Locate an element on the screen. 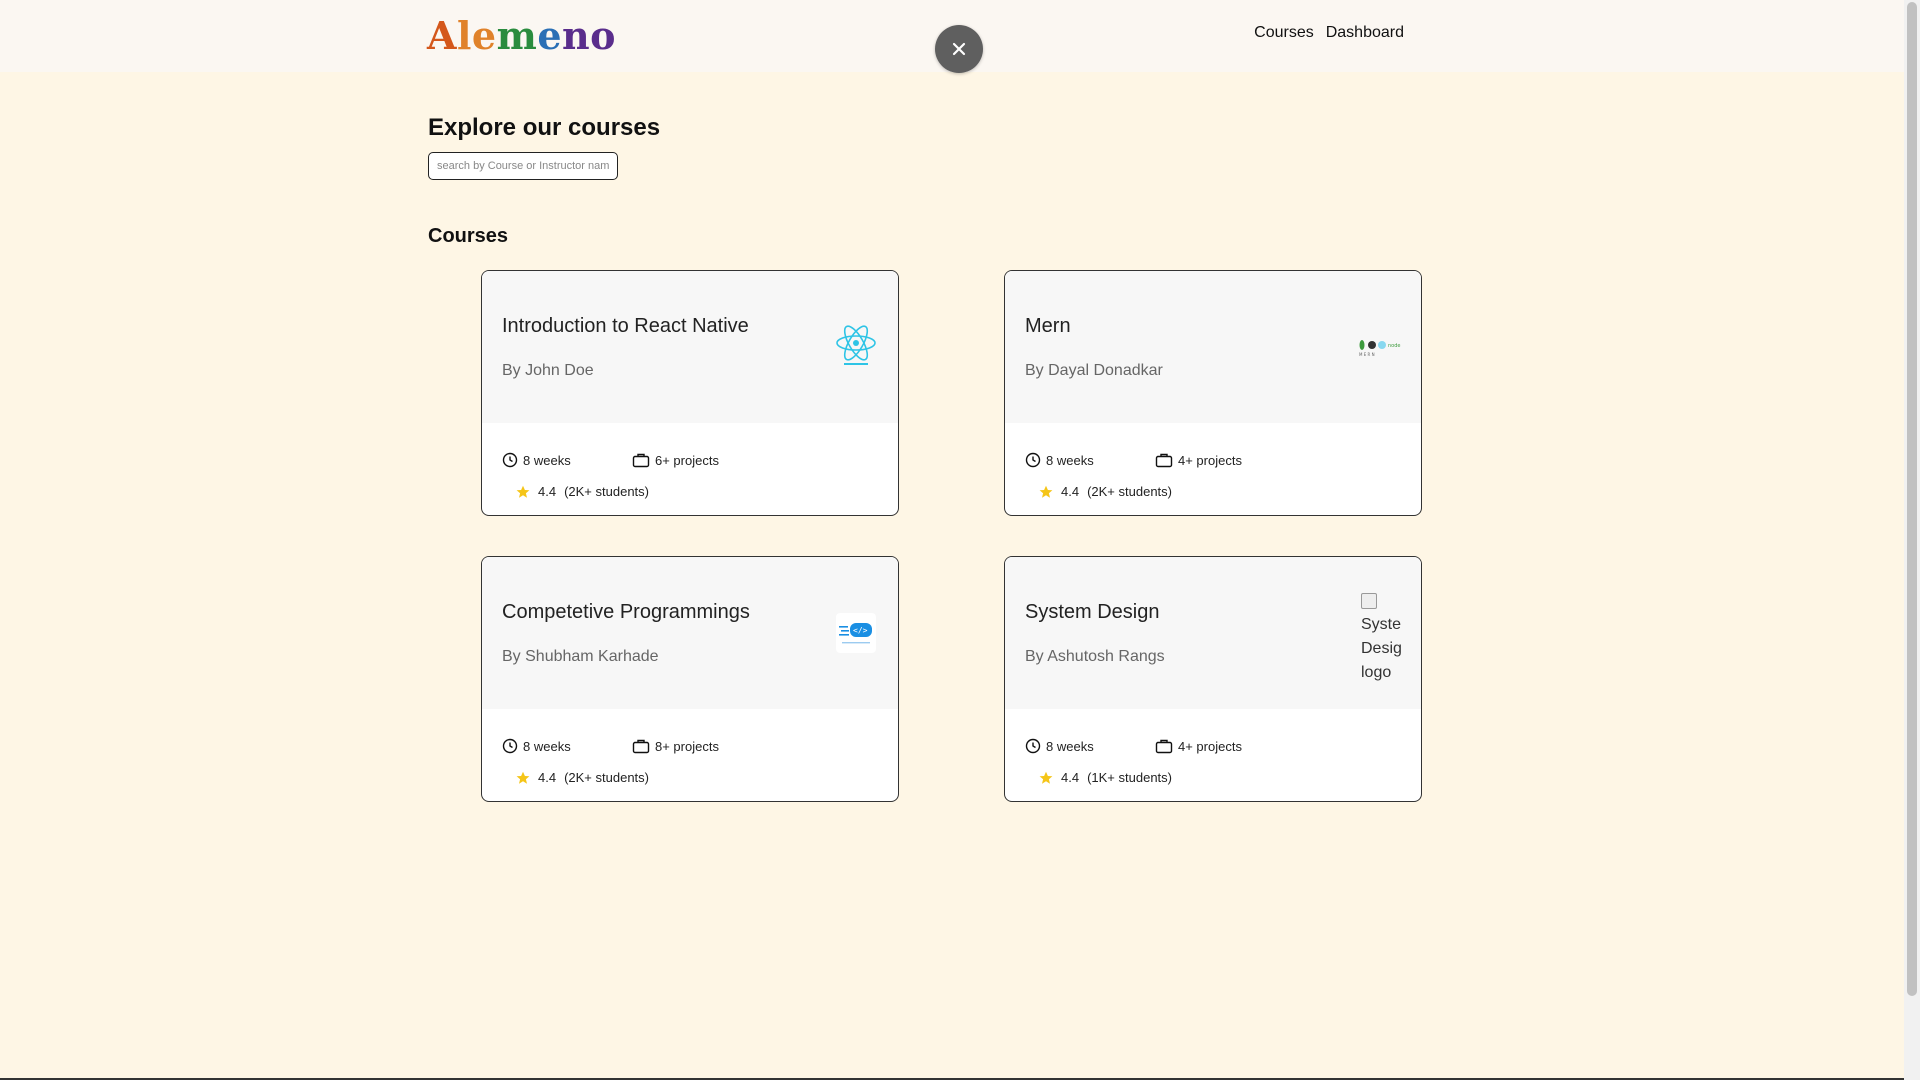 The width and height of the screenshot is (1920, 1080). course-meta: 8 weeks 6+ projects is located at coordinates (610, 460).